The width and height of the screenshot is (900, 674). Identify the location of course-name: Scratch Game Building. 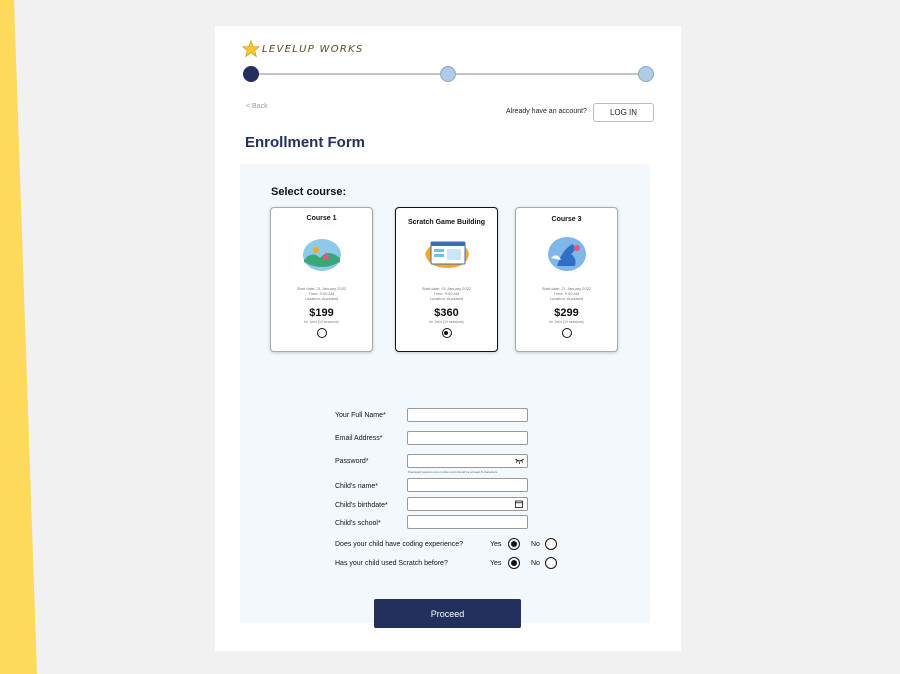
(446, 222).